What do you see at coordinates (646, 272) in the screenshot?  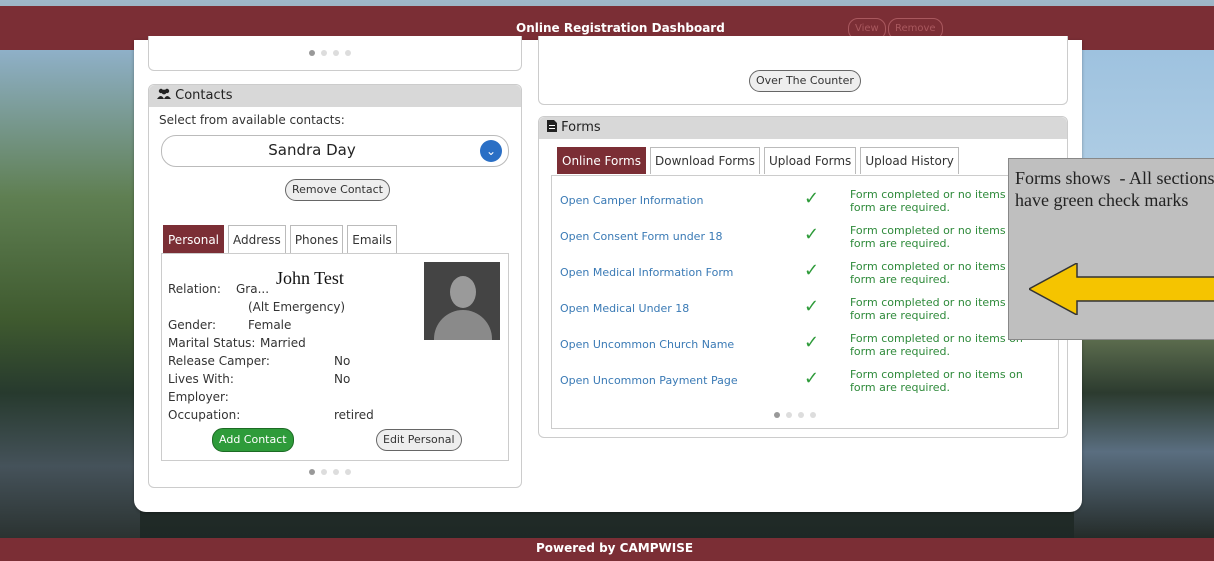 I see `form-link: Open Medical Information Form` at bounding box center [646, 272].